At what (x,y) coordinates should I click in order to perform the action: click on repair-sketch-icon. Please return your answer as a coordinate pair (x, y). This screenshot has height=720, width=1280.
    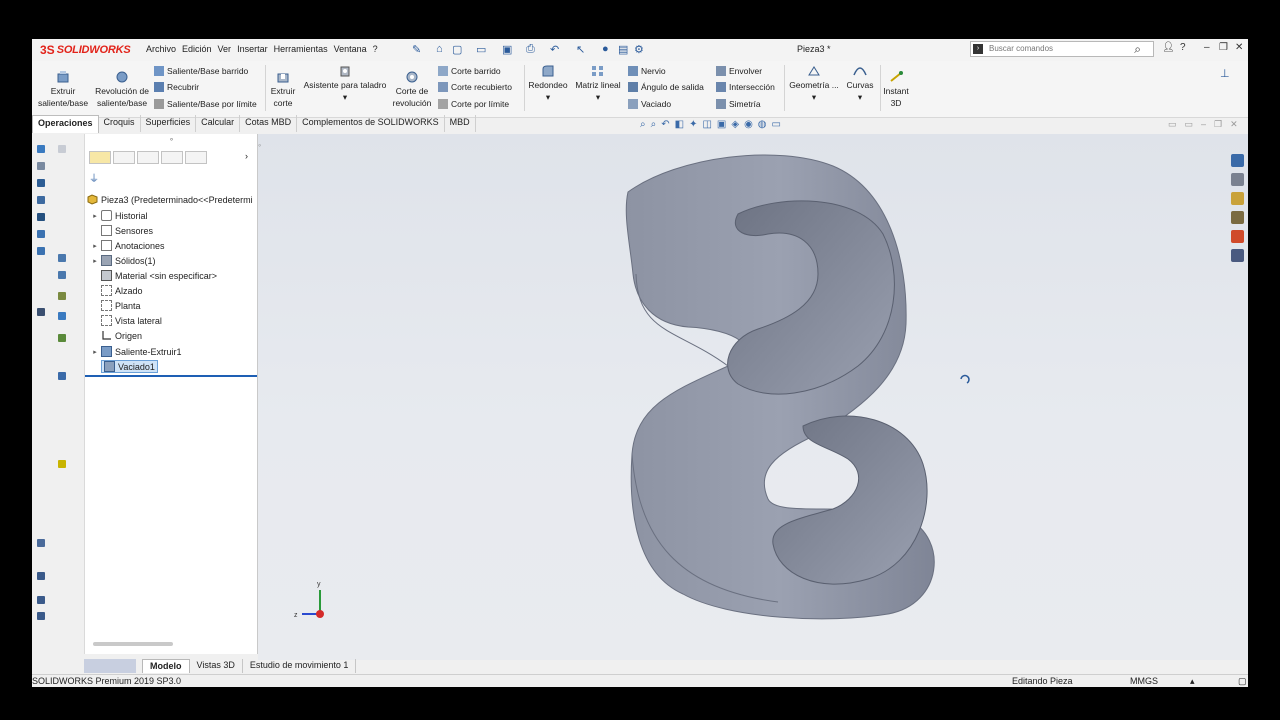
    Looking at the image, I should click on (62, 338).